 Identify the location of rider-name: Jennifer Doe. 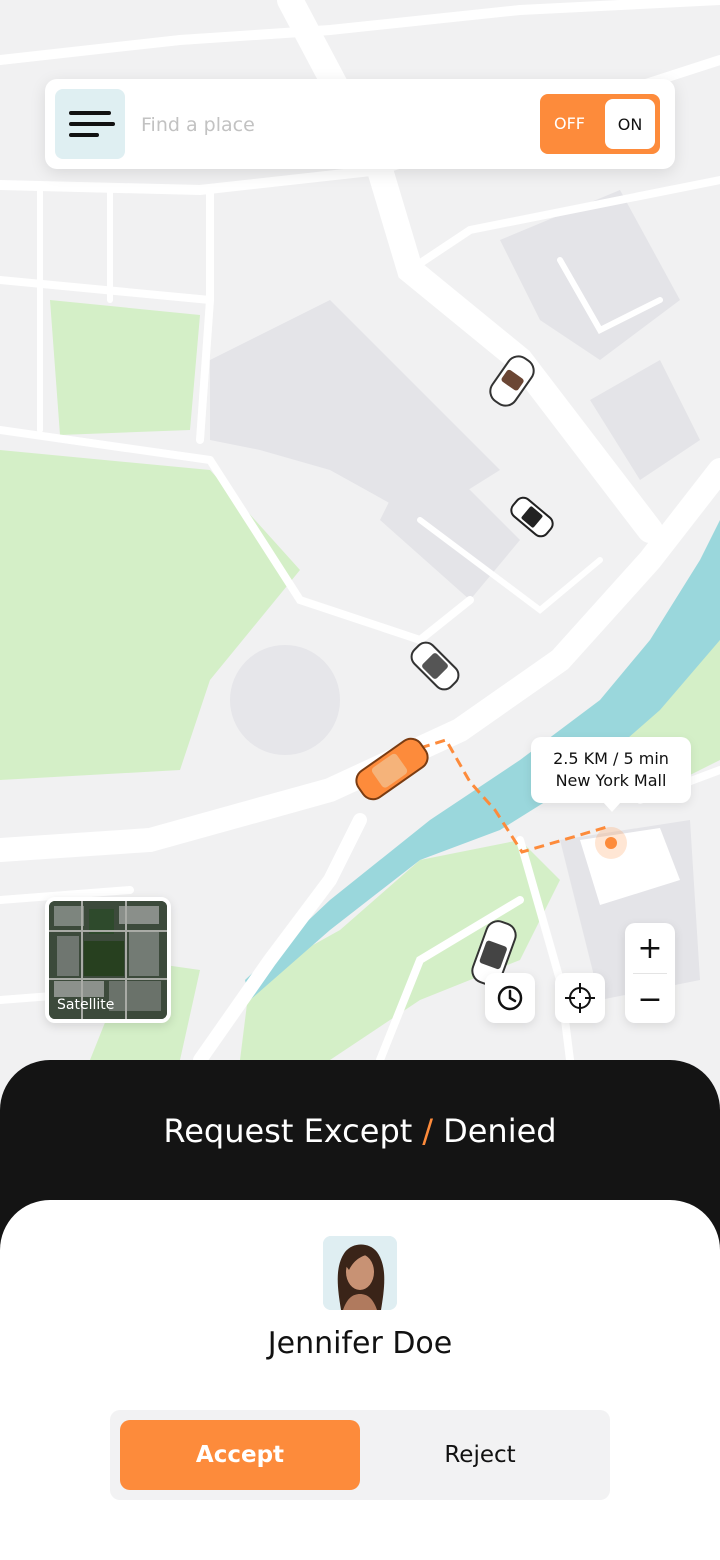
(360, 1343).